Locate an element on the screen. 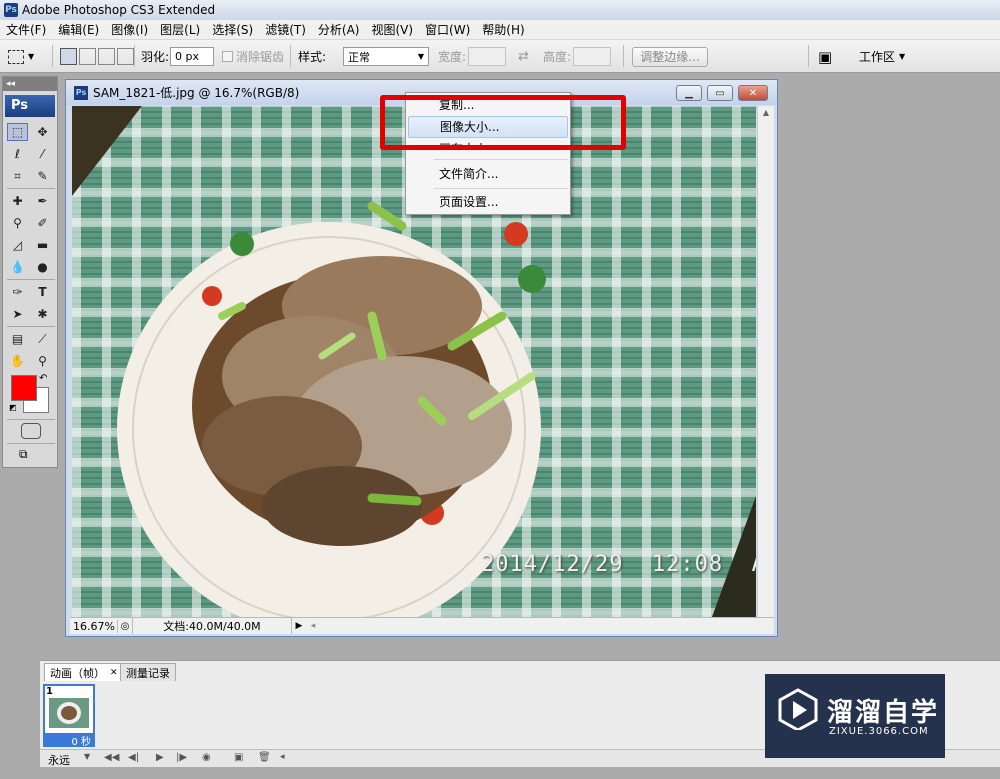 This screenshot has width=1000, height=779. watermark-name: 溜溜自学 is located at coordinates (883, 713).